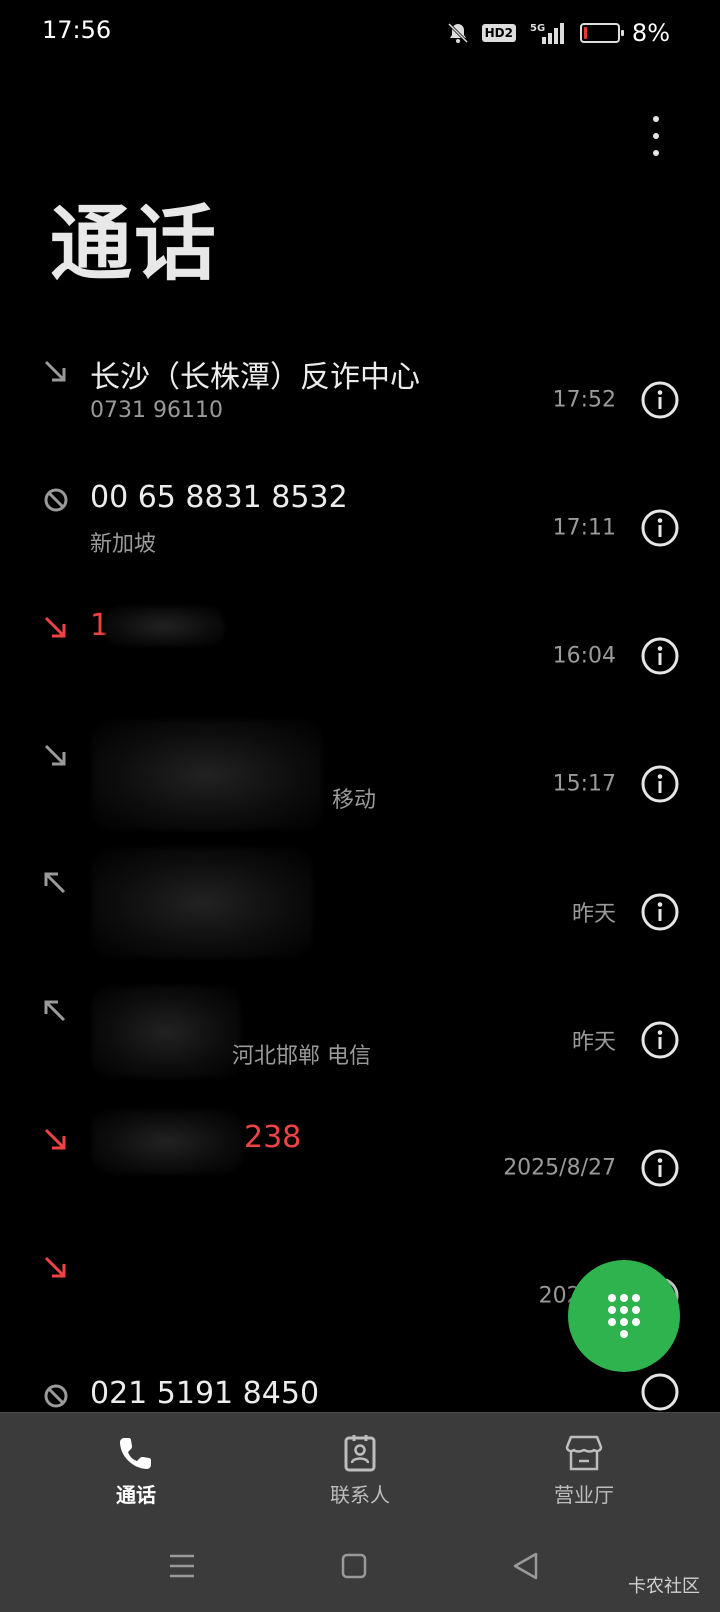 Image resolution: width=720 pixels, height=1612 pixels. I want to click on nav-tab-contacts: 联系人, so click(360, 1470).